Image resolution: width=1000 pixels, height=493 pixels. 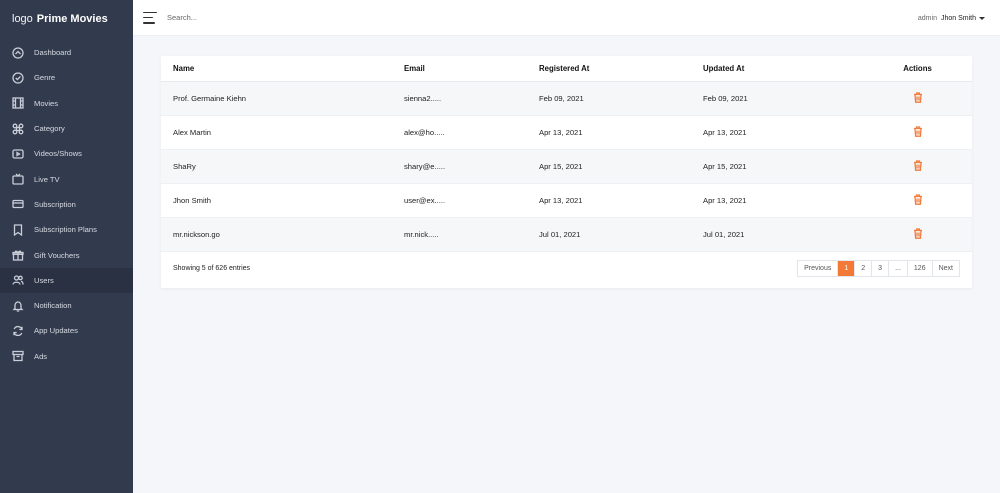 I want to click on sidebar-item-app-updates: App Updates, so click(x=66, y=330).